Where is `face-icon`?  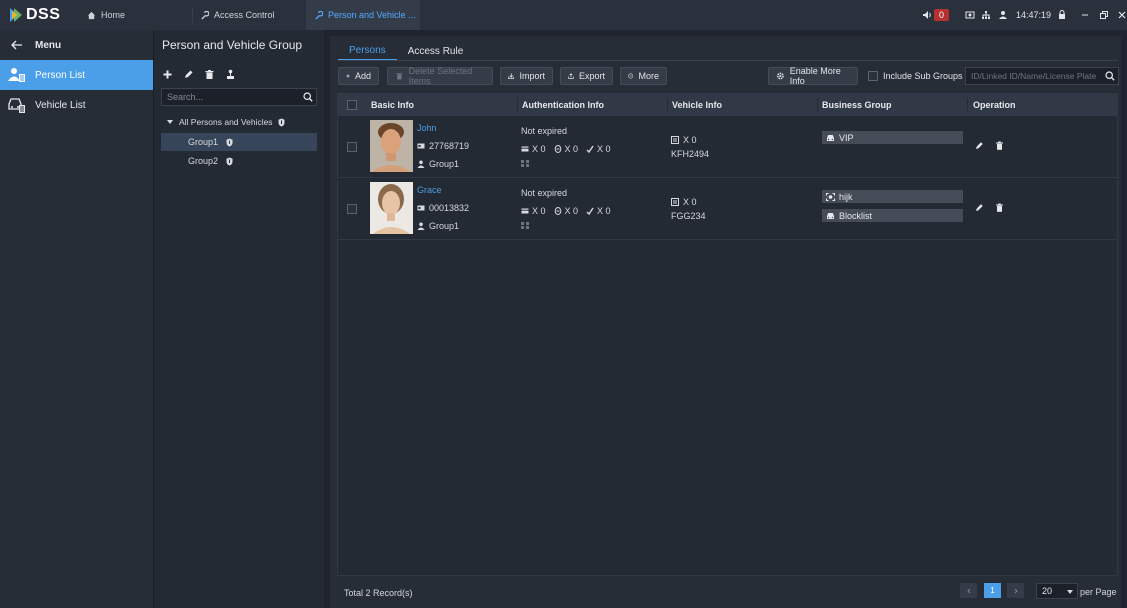 face-icon is located at coordinates (557, 149).